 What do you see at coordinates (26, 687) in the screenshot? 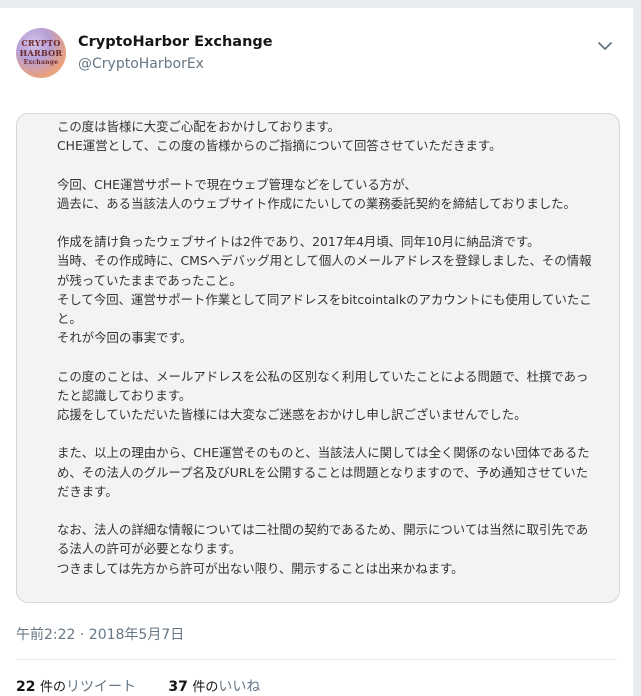
I see `retweet-count: 22` at bounding box center [26, 687].